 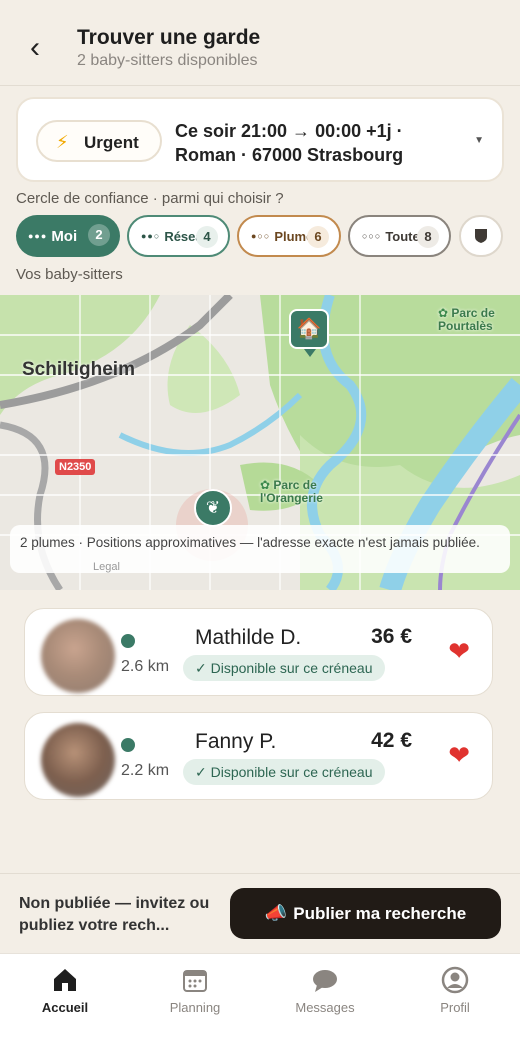 I want to click on dots-icon: ●●●, so click(x=38, y=236).